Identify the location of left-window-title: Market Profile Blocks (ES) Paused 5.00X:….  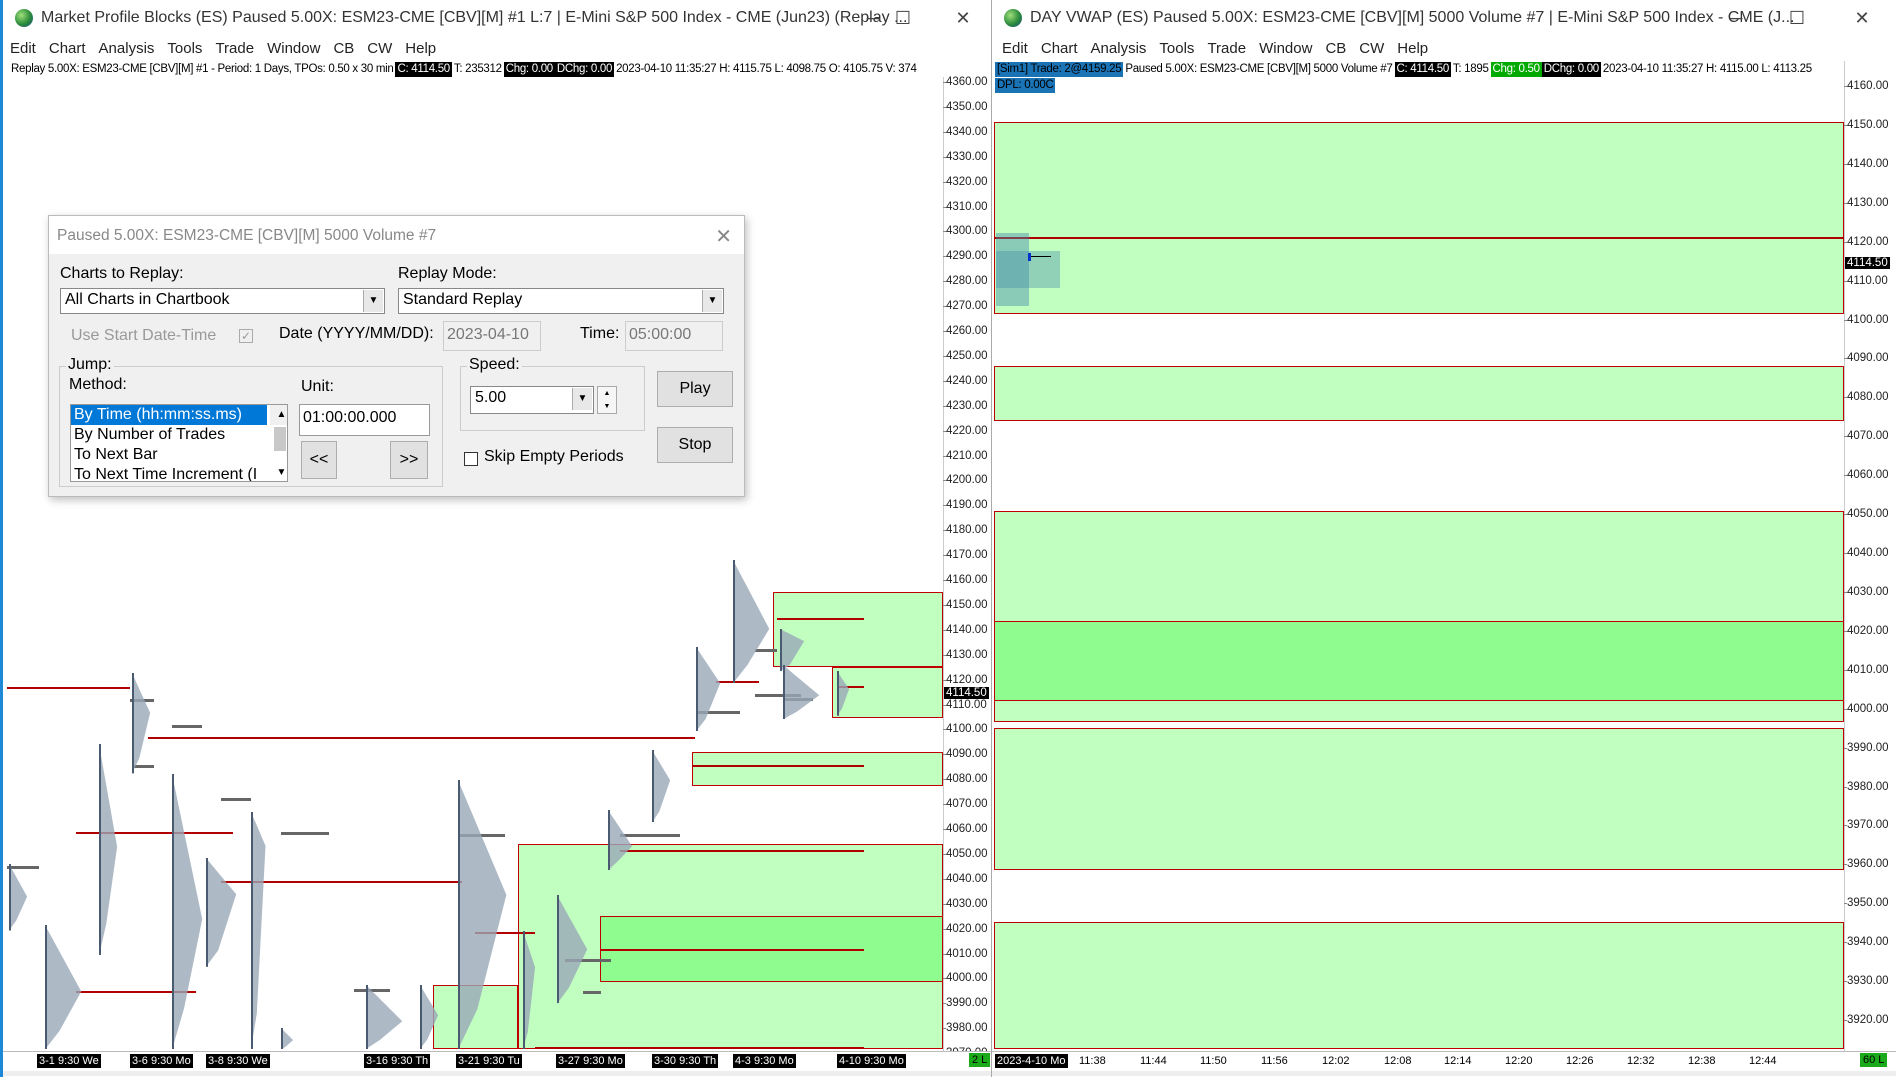
(474, 17).